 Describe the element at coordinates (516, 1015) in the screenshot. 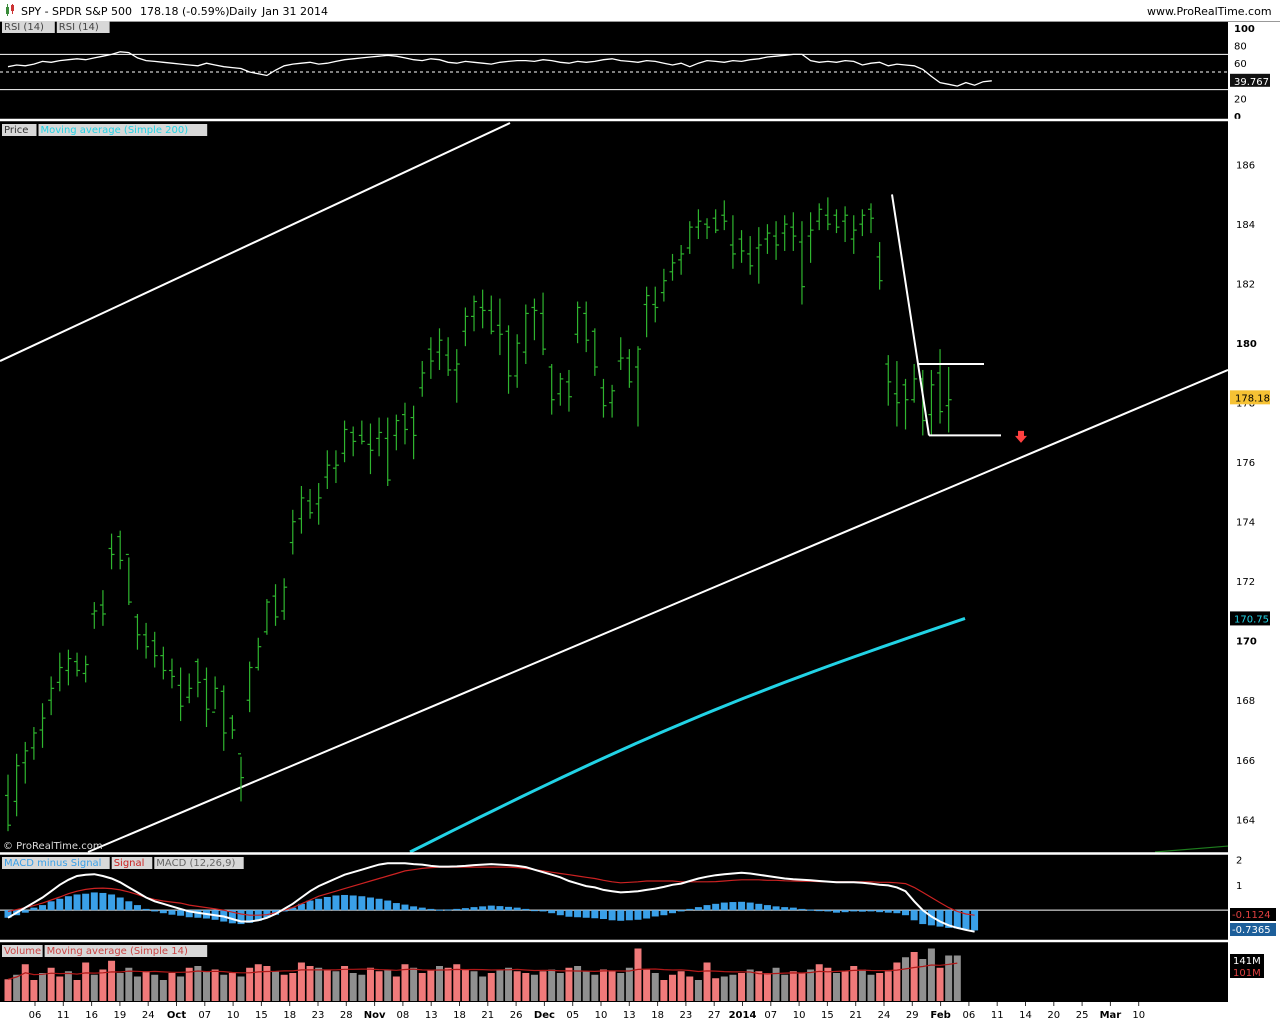

I see `x-tick-label: 26` at that location.